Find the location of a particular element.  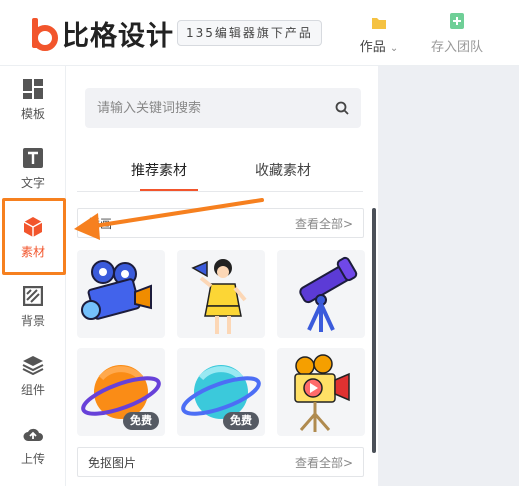

telescope-tile is located at coordinates (321, 294).